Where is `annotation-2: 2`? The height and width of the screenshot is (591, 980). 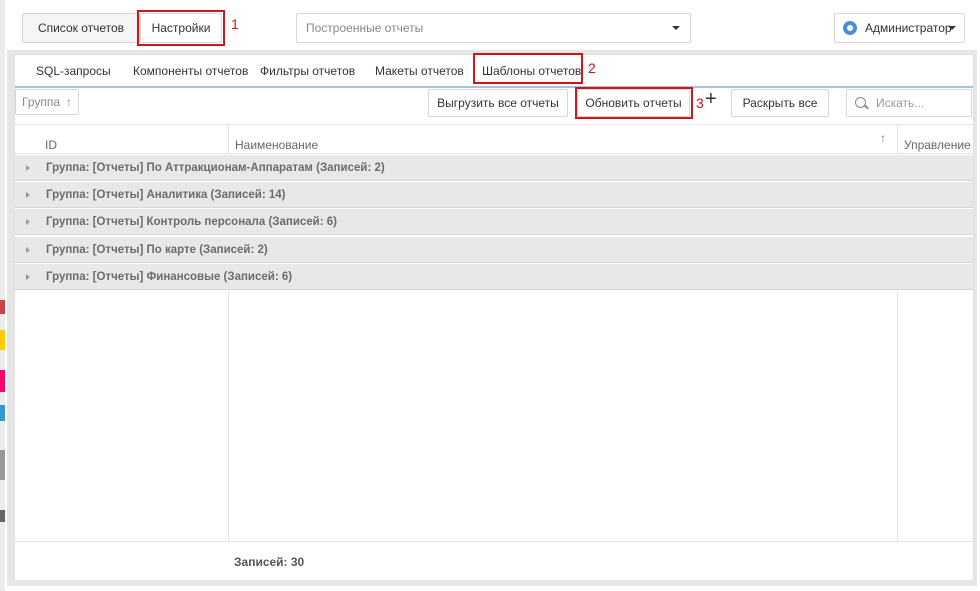 annotation-2: 2 is located at coordinates (592, 68).